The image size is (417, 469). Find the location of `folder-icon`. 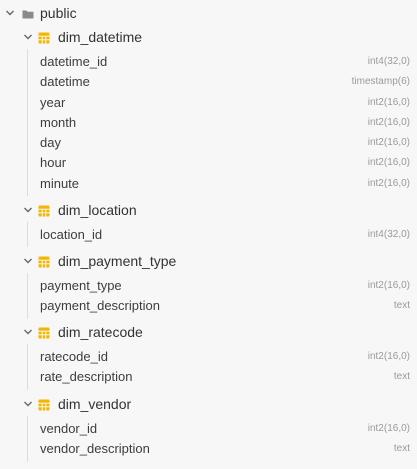

folder-icon is located at coordinates (28, 13).